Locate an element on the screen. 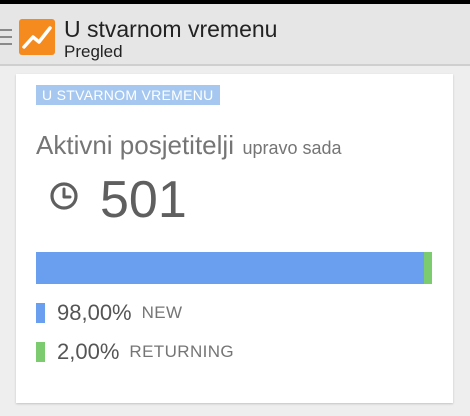 This screenshot has width=470, height=416. legend-swatch-returning is located at coordinates (40, 352).